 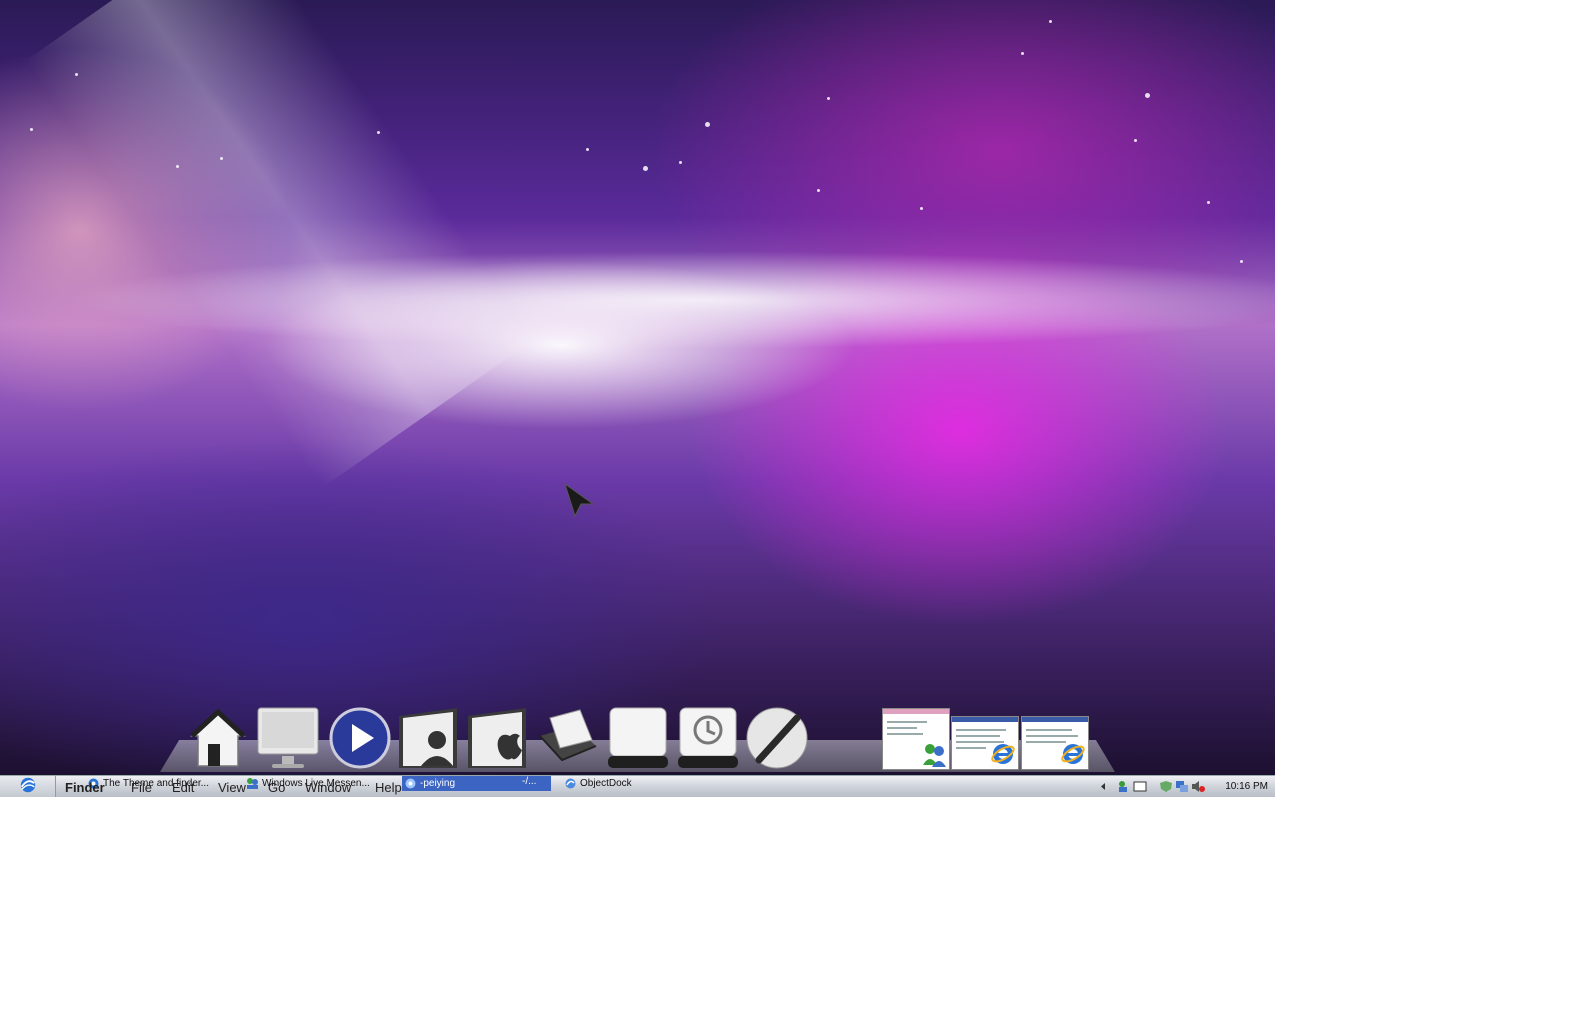 I want to click on start-button, so click(x=28, y=786).